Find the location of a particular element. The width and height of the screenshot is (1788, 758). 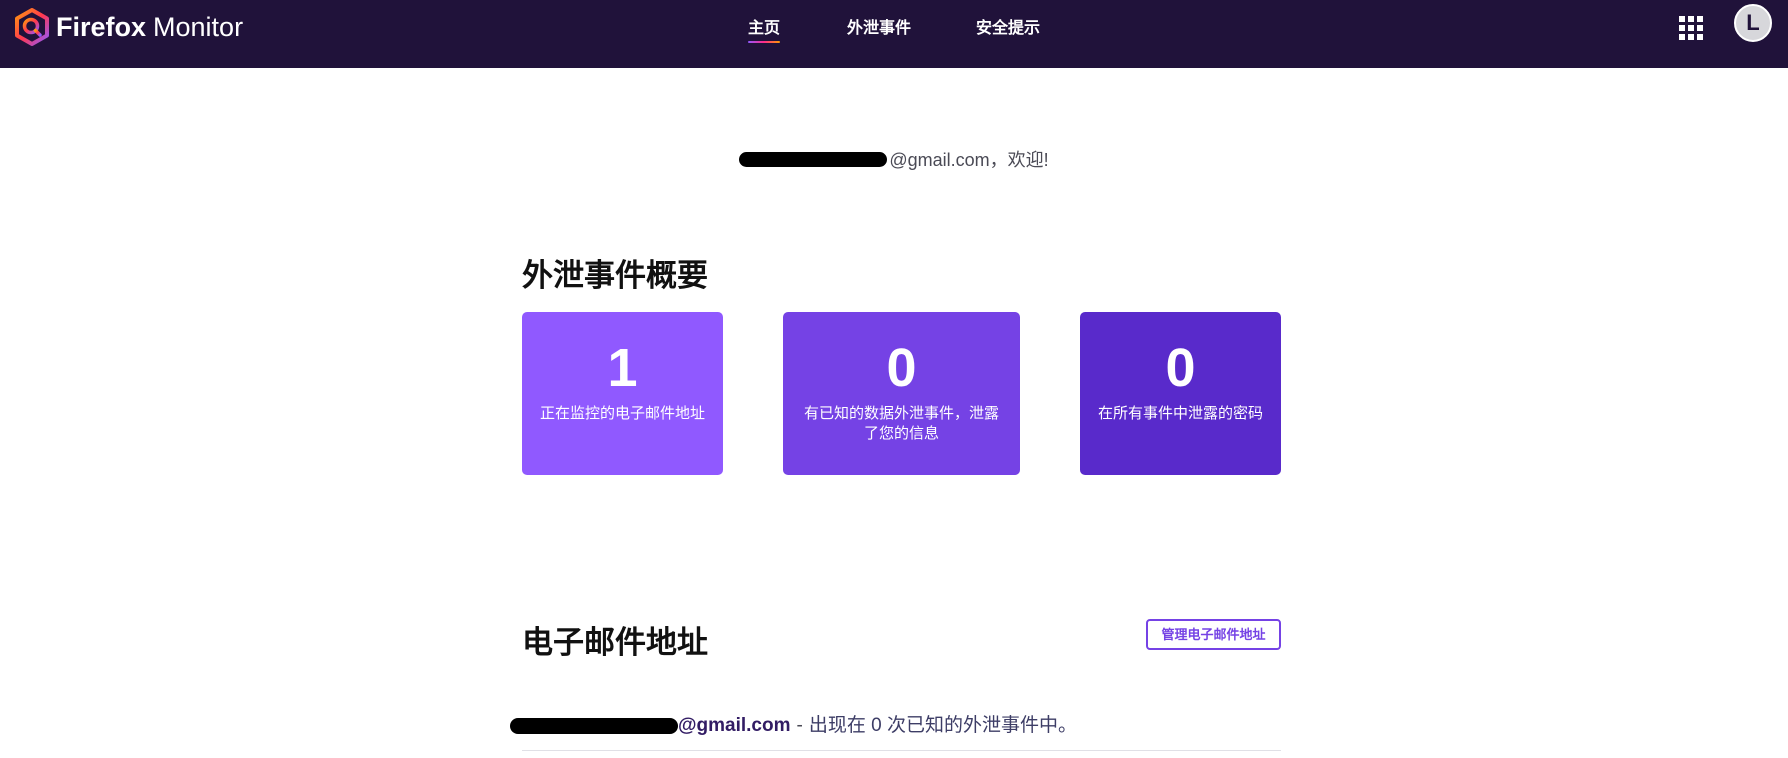

brand-name-monitor: Monitor is located at coordinates (198, 27).